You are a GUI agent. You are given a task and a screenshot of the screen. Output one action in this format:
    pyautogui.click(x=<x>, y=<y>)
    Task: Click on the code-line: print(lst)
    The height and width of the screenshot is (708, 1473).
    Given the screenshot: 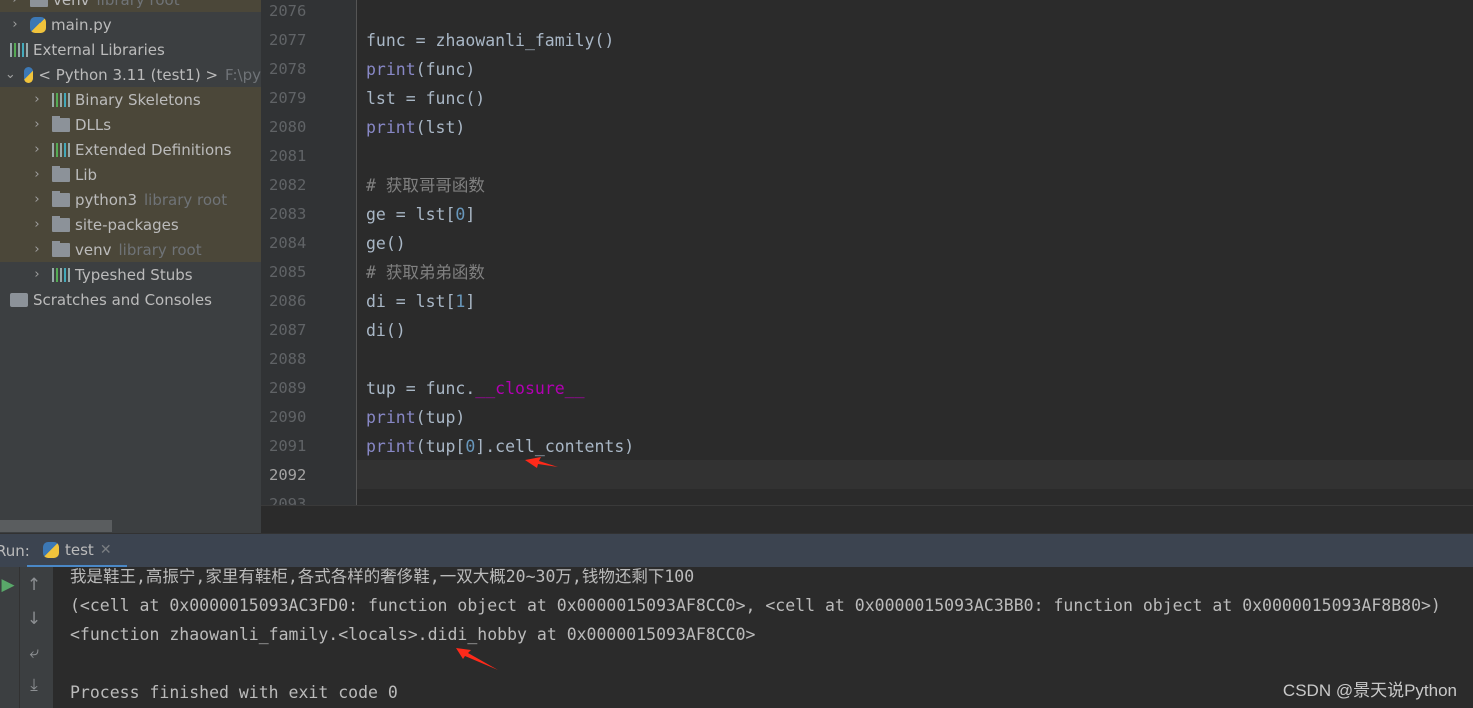 What is the action you would take?
    pyautogui.click(x=415, y=127)
    